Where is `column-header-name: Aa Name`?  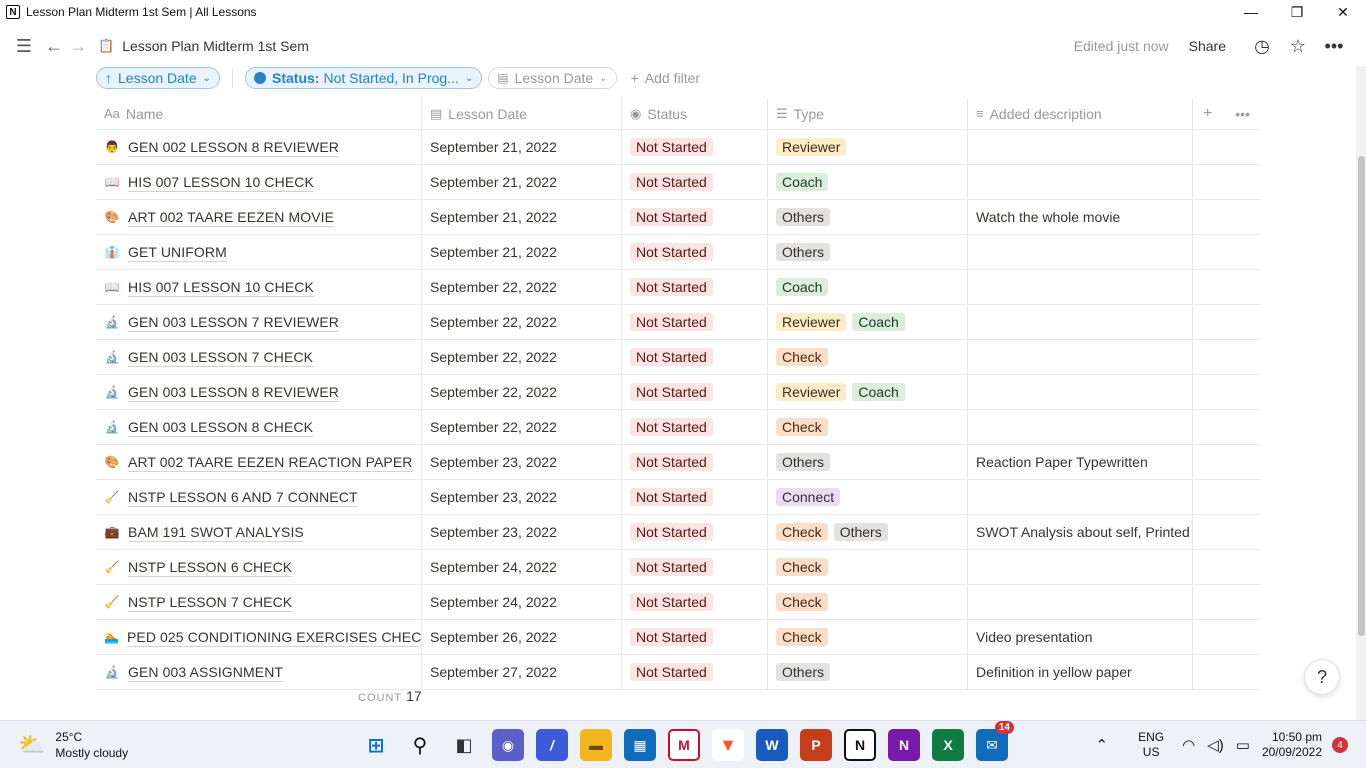
column-header-name: Aa Name is located at coordinates (259, 113).